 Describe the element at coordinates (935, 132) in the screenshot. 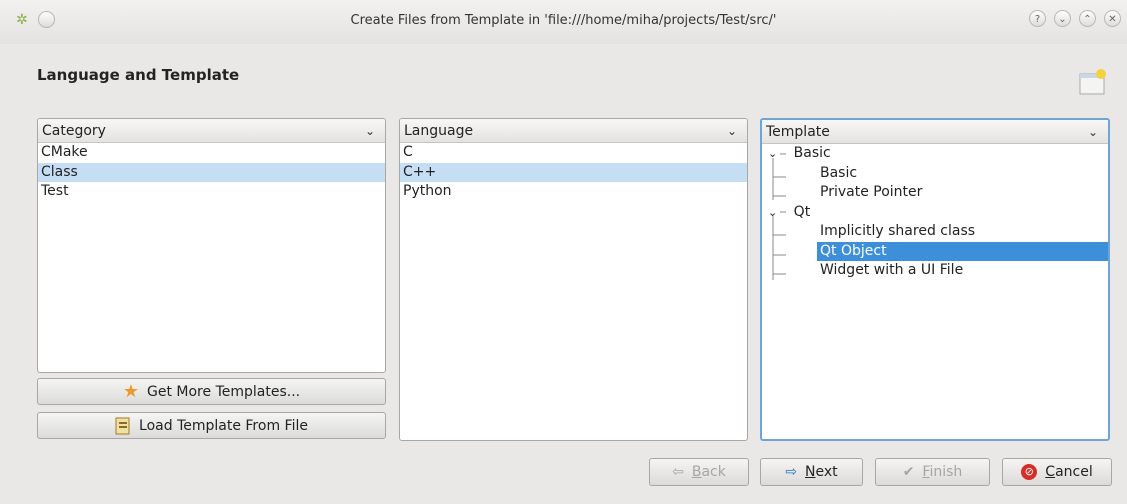

I see `template-combobox: Template ⌄` at that location.